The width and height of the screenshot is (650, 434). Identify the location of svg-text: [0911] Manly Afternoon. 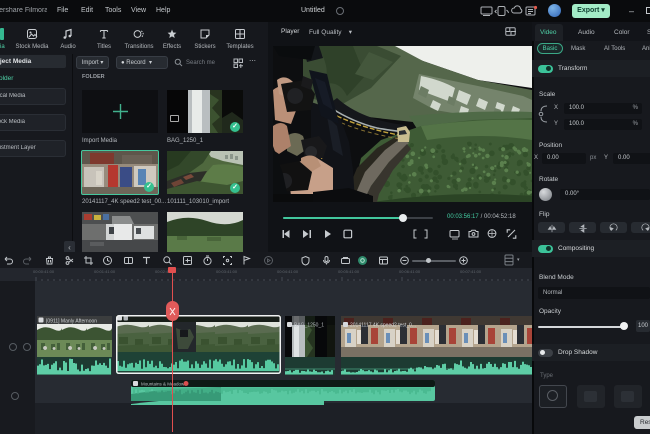
(71, 322).